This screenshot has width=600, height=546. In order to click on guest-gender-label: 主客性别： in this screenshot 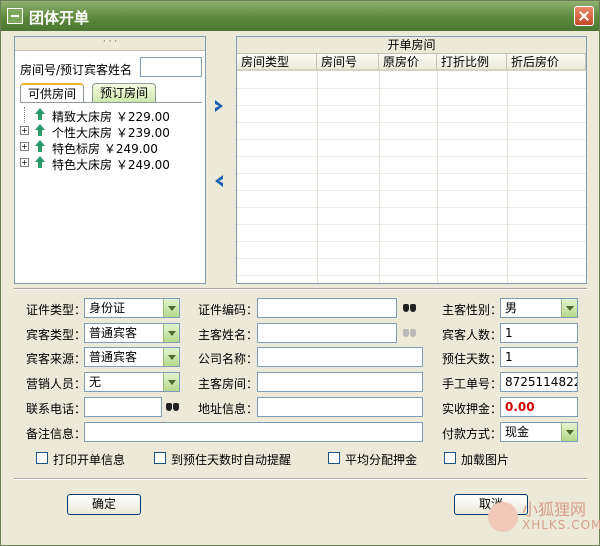, I will do `click(472, 310)`.